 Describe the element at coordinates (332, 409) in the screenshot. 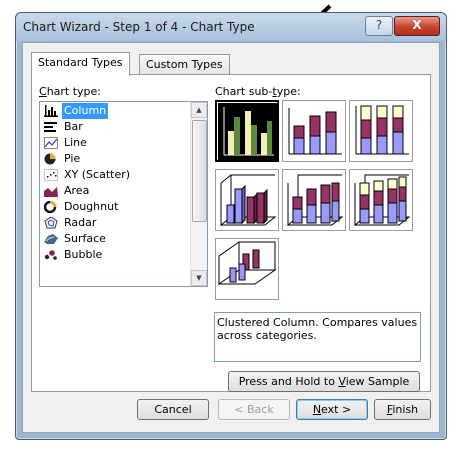

I see `next-button: Next >` at that location.